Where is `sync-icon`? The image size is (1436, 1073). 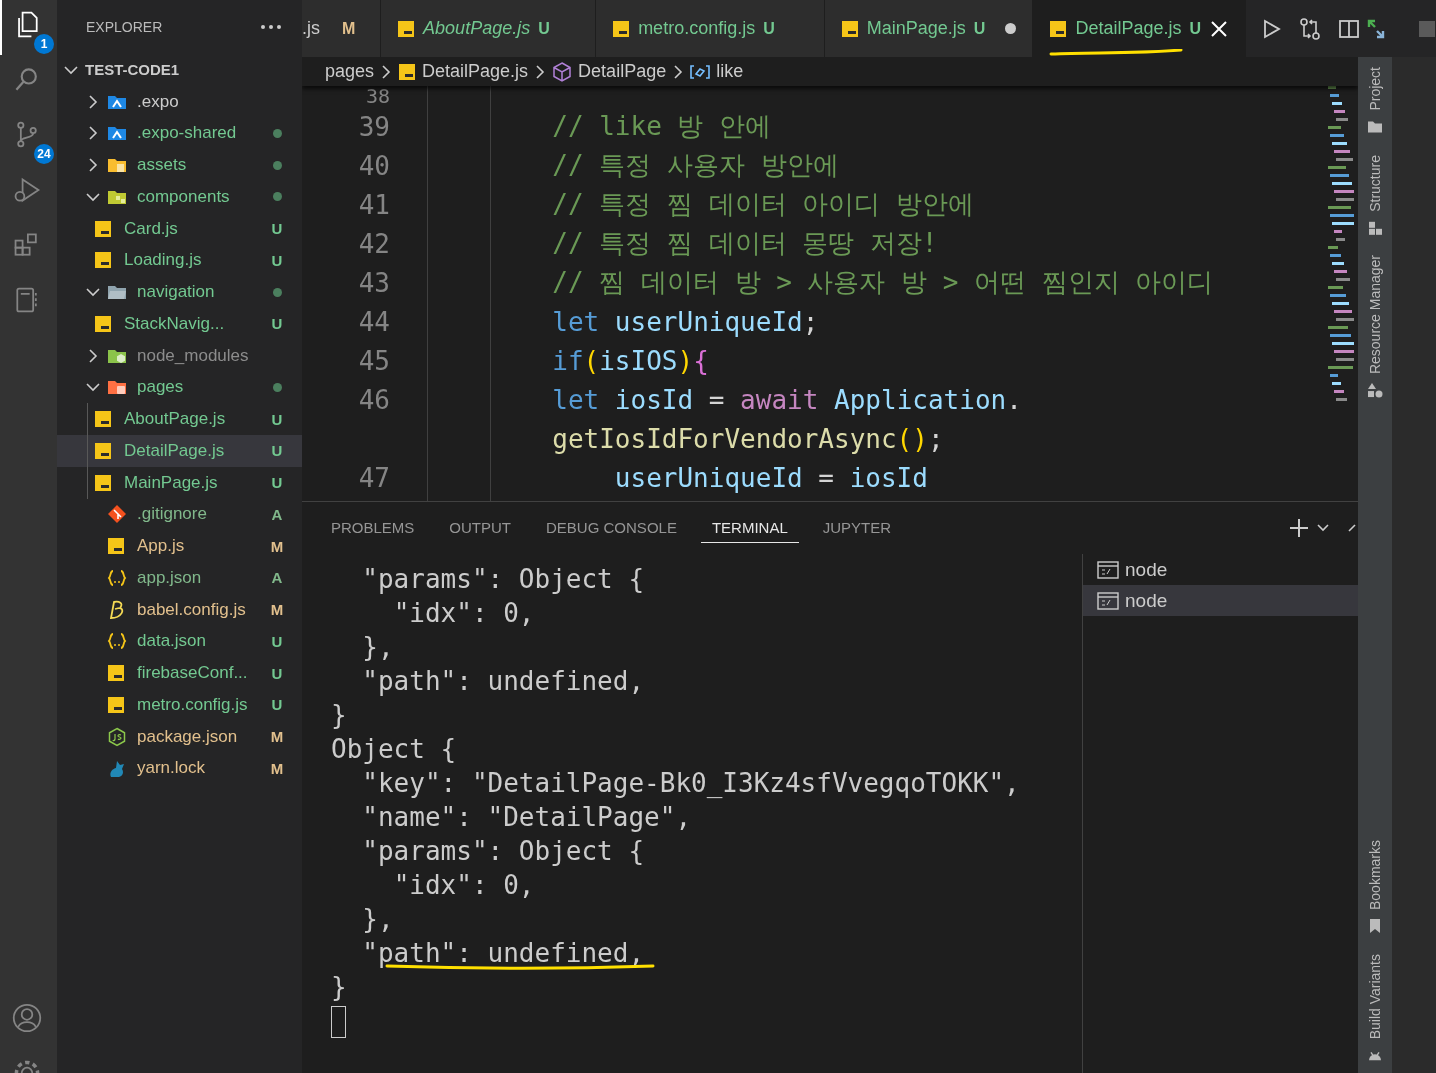 sync-icon is located at coordinates (1376, 28).